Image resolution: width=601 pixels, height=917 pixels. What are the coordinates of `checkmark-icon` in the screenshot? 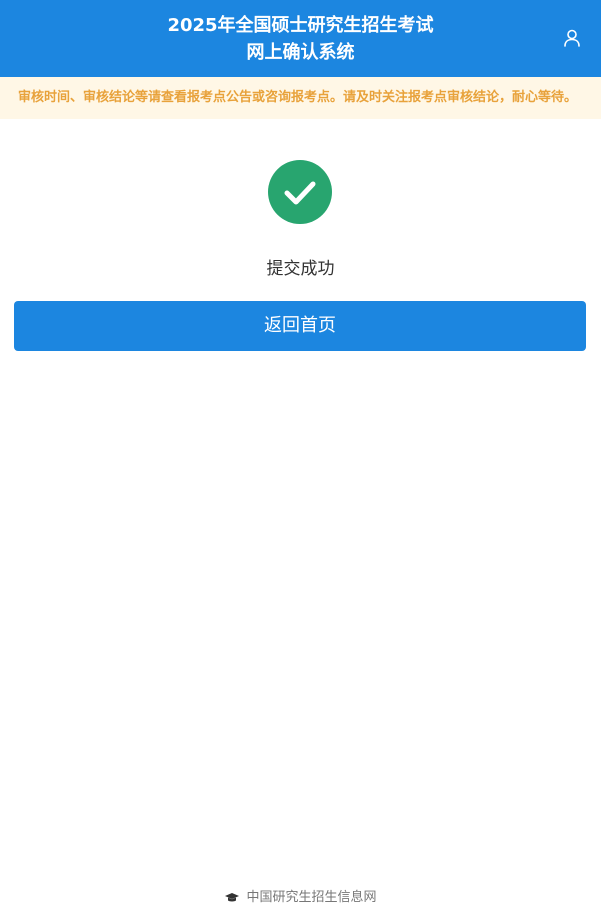 It's located at (300, 193).